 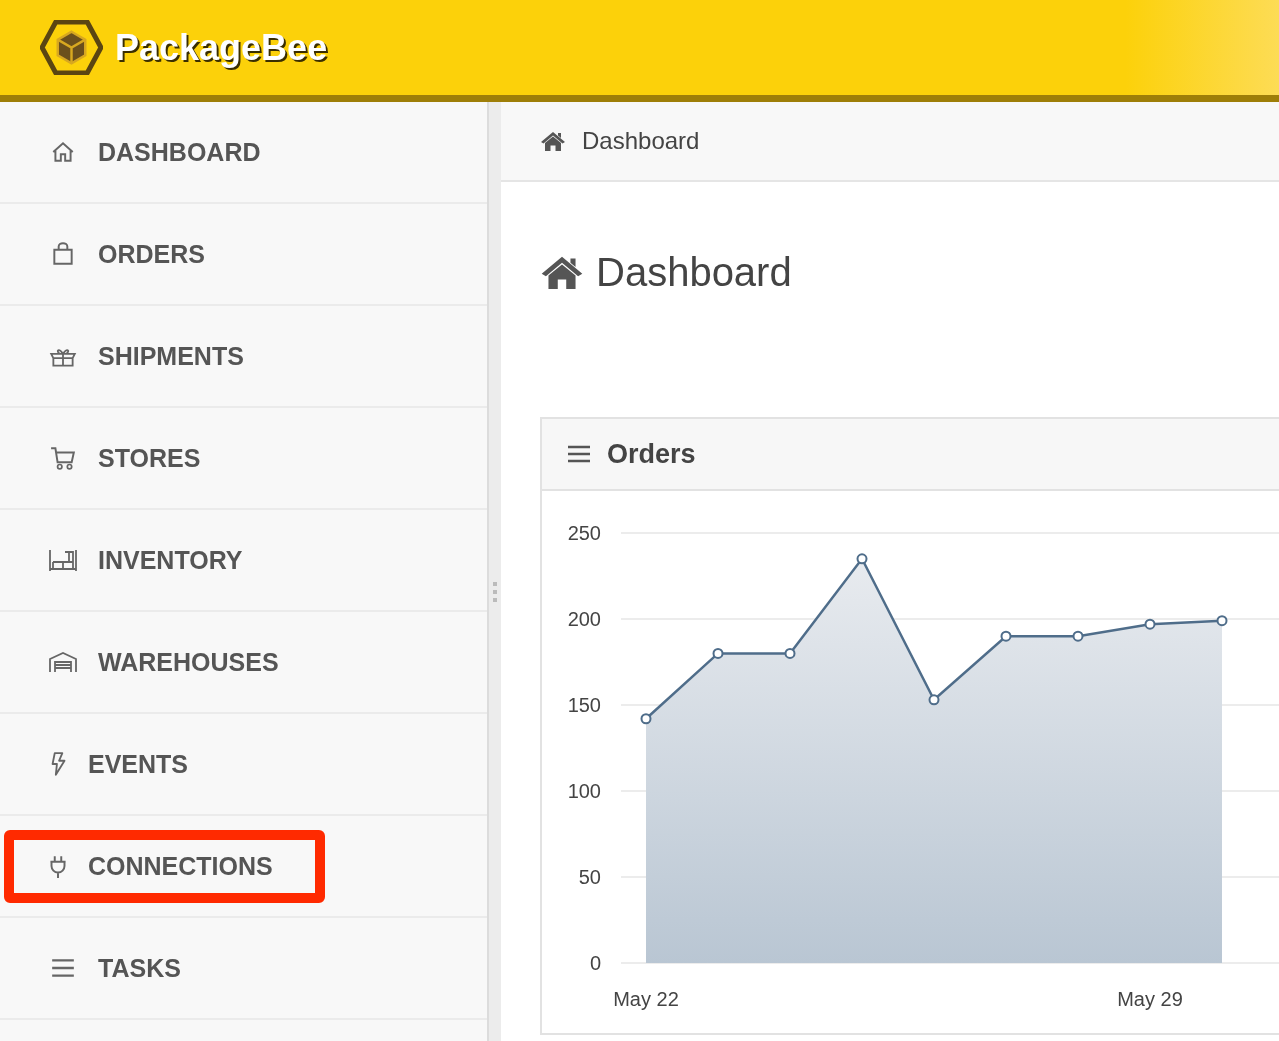 What do you see at coordinates (63, 560) in the screenshot?
I see `shelves-icon` at bounding box center [63, 560].